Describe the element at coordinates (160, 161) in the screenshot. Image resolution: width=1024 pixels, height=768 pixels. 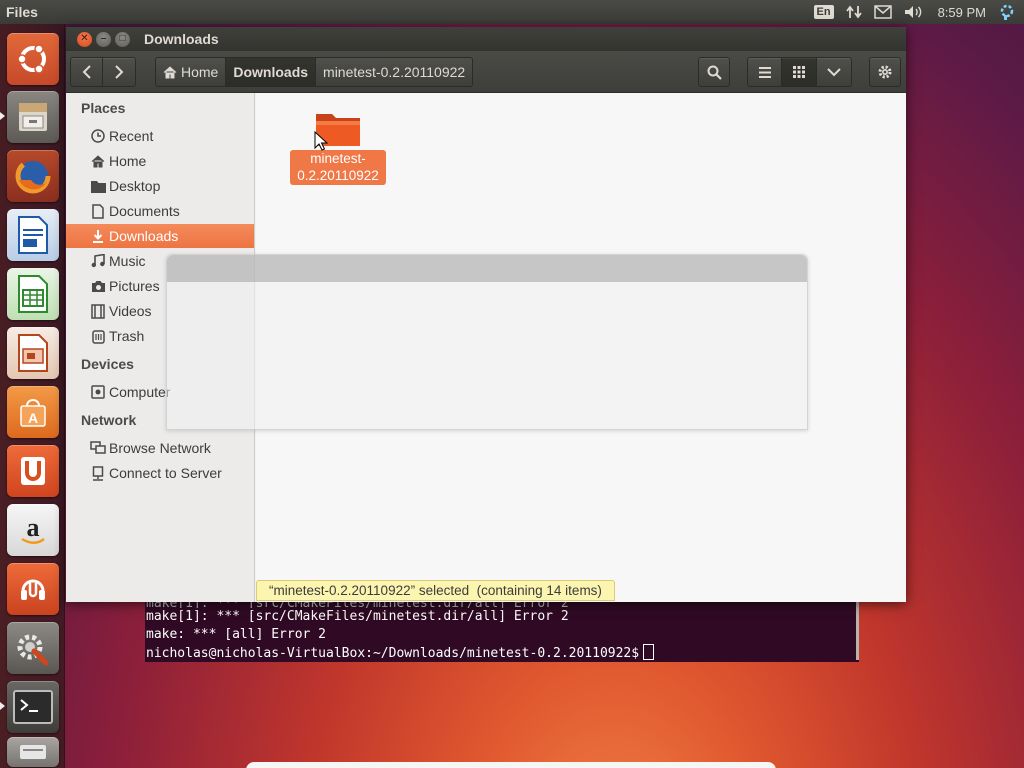
I see `sidebar-item-home: Home` at that location.